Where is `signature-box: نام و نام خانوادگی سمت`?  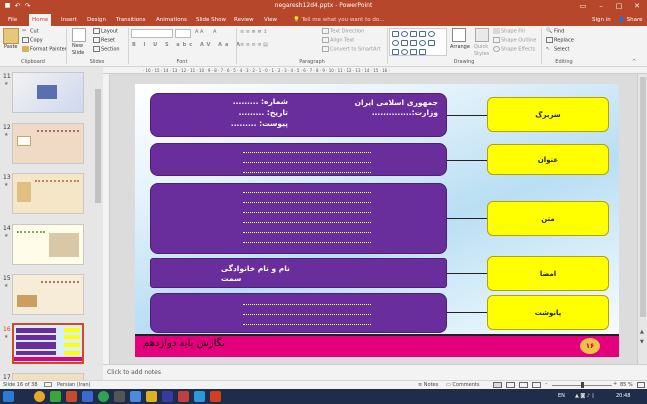
signature-box: نام و نام خانوادگی سمت is located at coordinates (298, 273).